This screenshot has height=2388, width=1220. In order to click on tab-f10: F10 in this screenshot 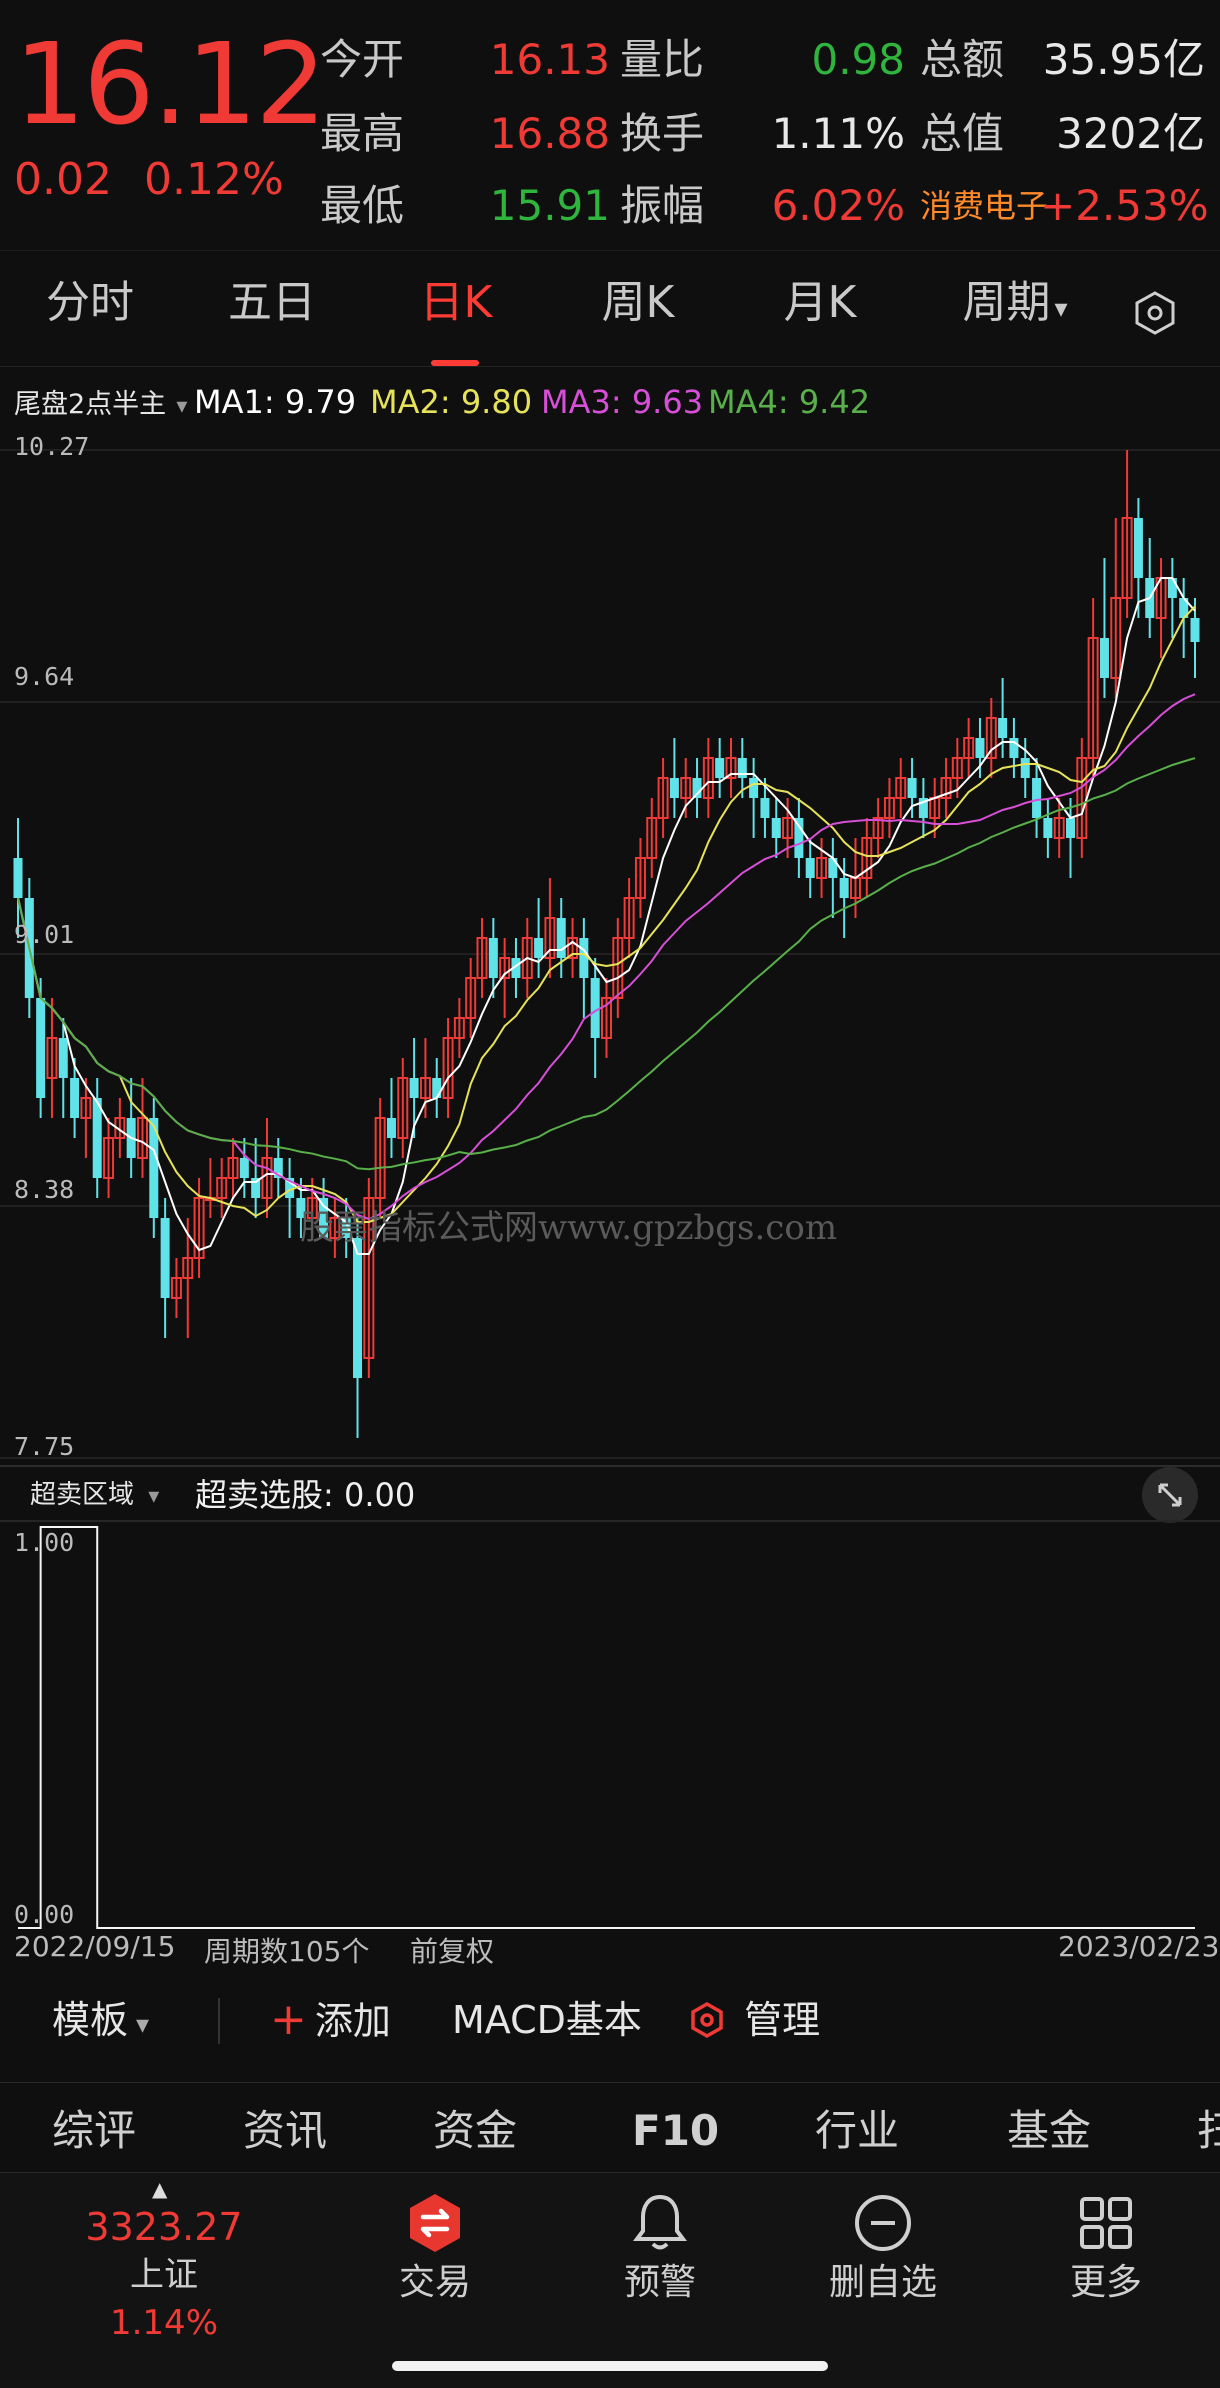, I will do `click(675, 2131)`.